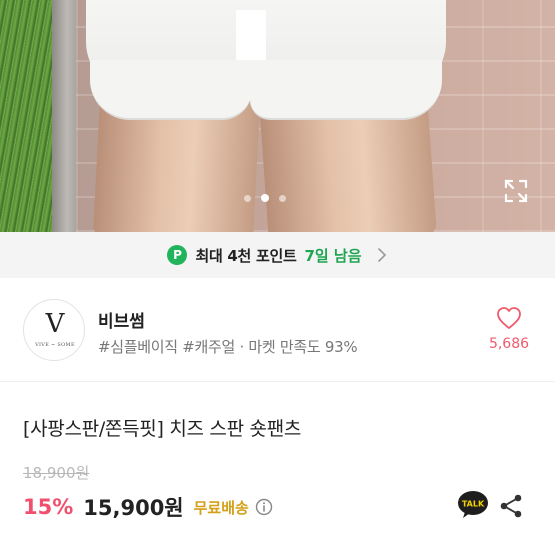 The image size is (555, 555). I want to click on gallery-dot-active, so click(265, 198).